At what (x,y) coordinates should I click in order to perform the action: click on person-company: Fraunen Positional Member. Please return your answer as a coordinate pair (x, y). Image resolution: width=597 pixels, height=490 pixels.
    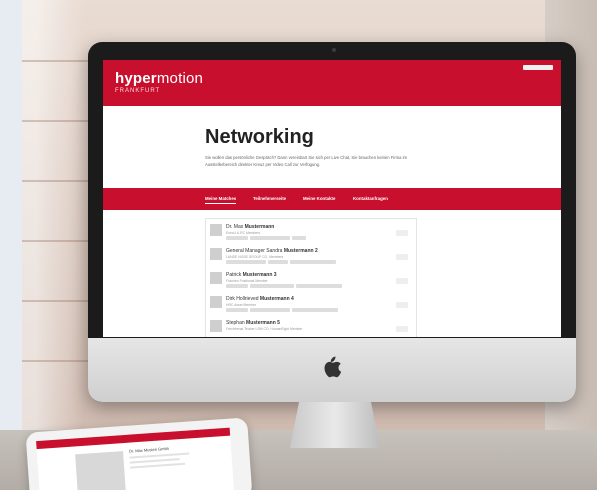
    Looking at the image, I should click on (247, 281).